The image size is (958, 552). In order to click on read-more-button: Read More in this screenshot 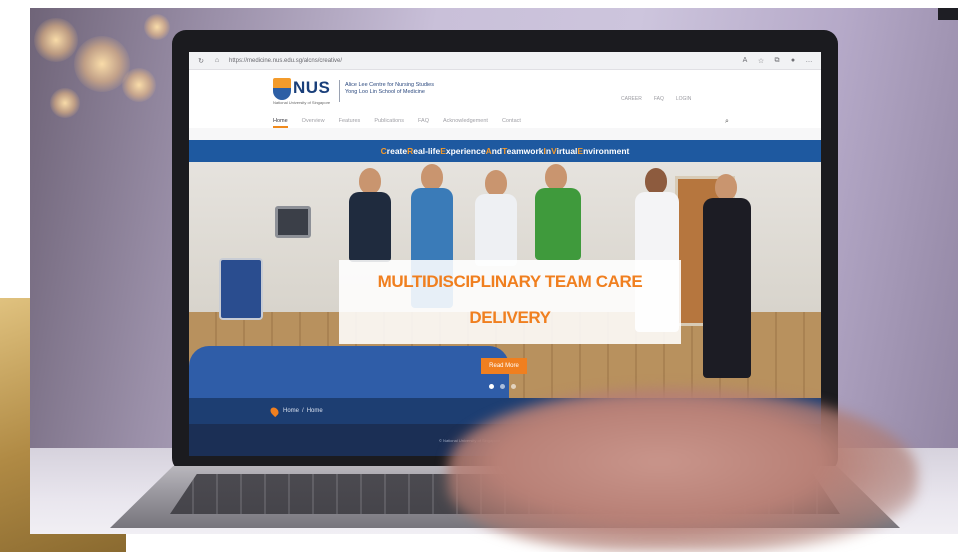, I will do `click(504, 366)`.